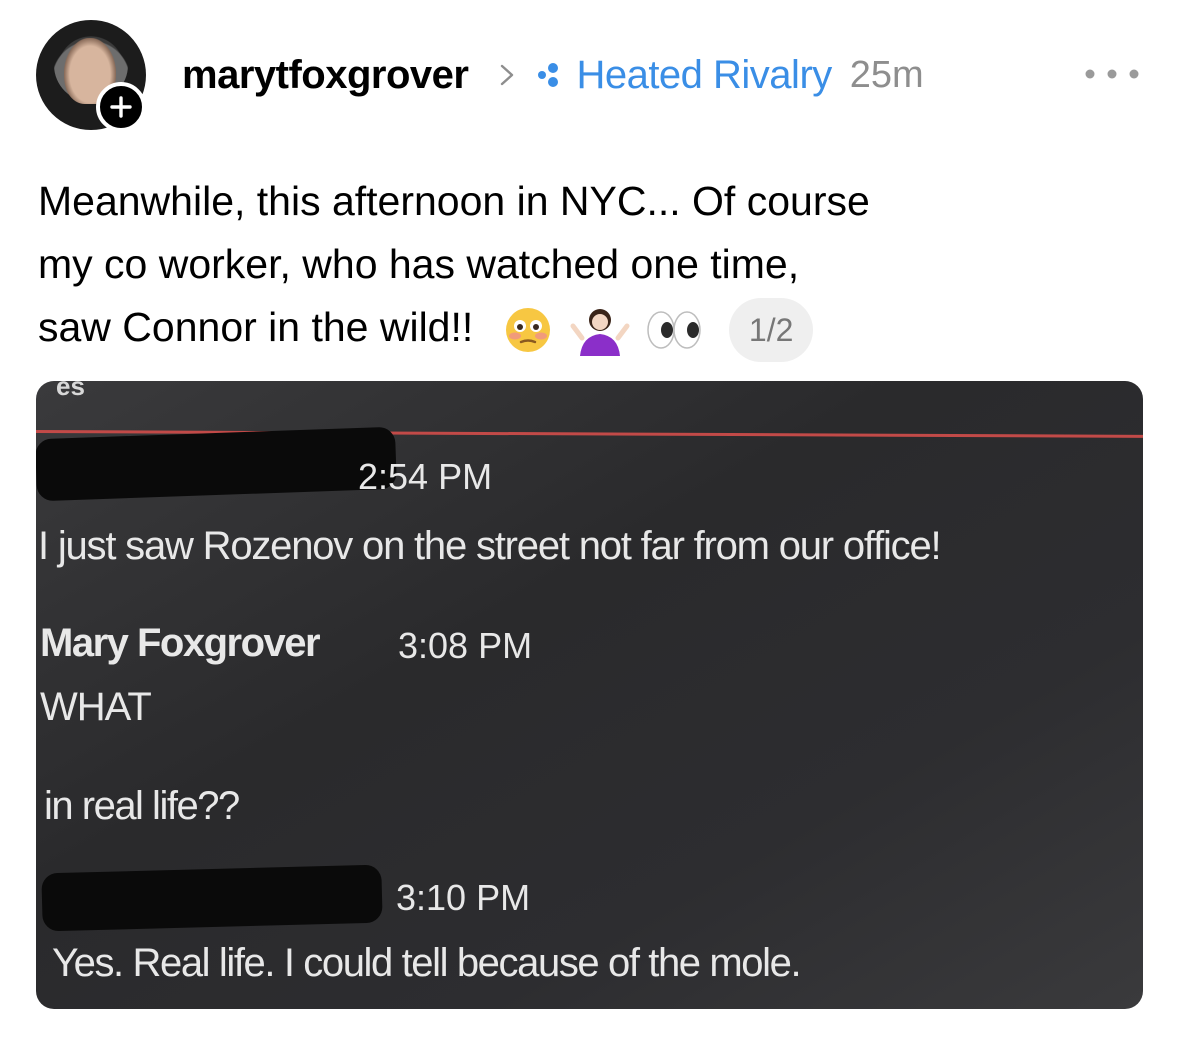 This screenshot has height=1040, width=1179. I want to click on chat-message: WHAT, so click(96, 707).